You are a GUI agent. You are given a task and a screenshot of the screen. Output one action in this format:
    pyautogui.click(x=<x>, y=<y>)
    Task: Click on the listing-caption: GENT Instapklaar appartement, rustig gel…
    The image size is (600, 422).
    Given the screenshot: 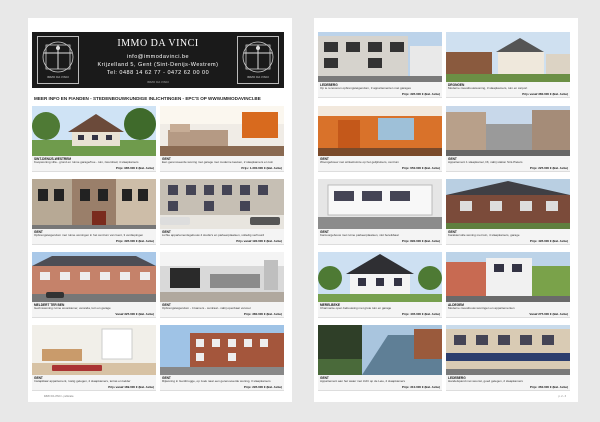 What is the action you would take?
    pyautogui.click(x=94, y=383)
    